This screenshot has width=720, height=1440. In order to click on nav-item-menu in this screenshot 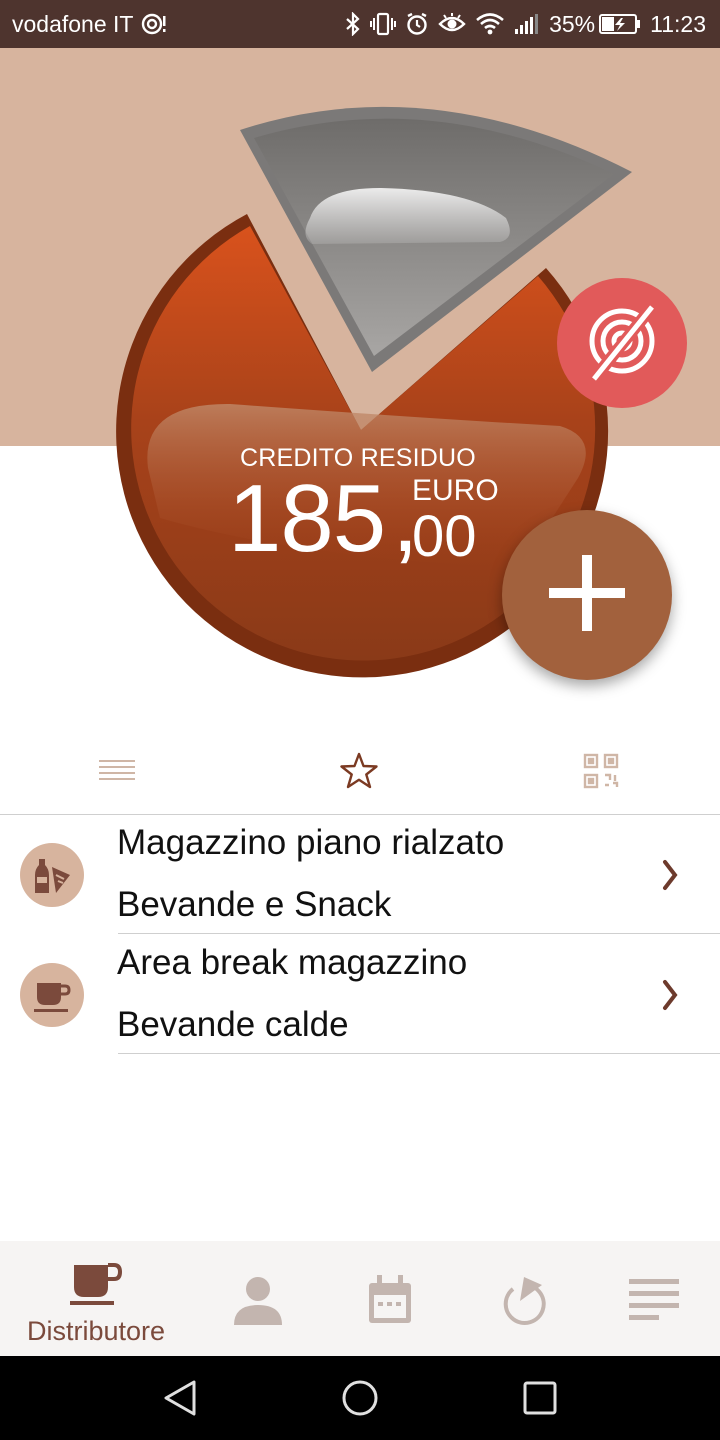, I will do `click(654, 1298)`.